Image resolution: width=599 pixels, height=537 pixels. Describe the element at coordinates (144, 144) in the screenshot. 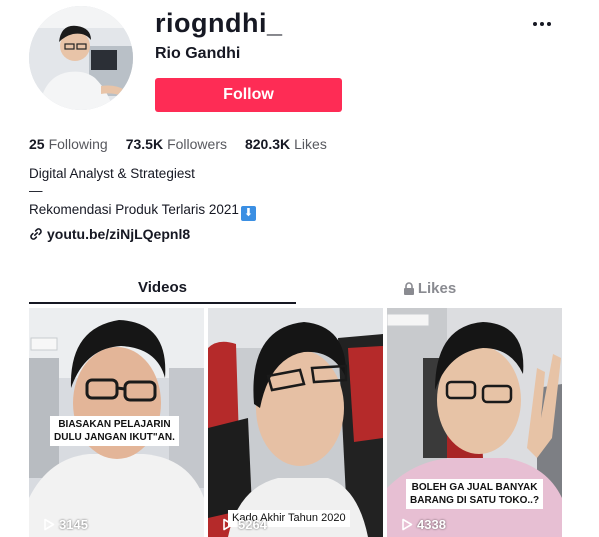

I see `stat-followers-count: 73.5K` at that location.